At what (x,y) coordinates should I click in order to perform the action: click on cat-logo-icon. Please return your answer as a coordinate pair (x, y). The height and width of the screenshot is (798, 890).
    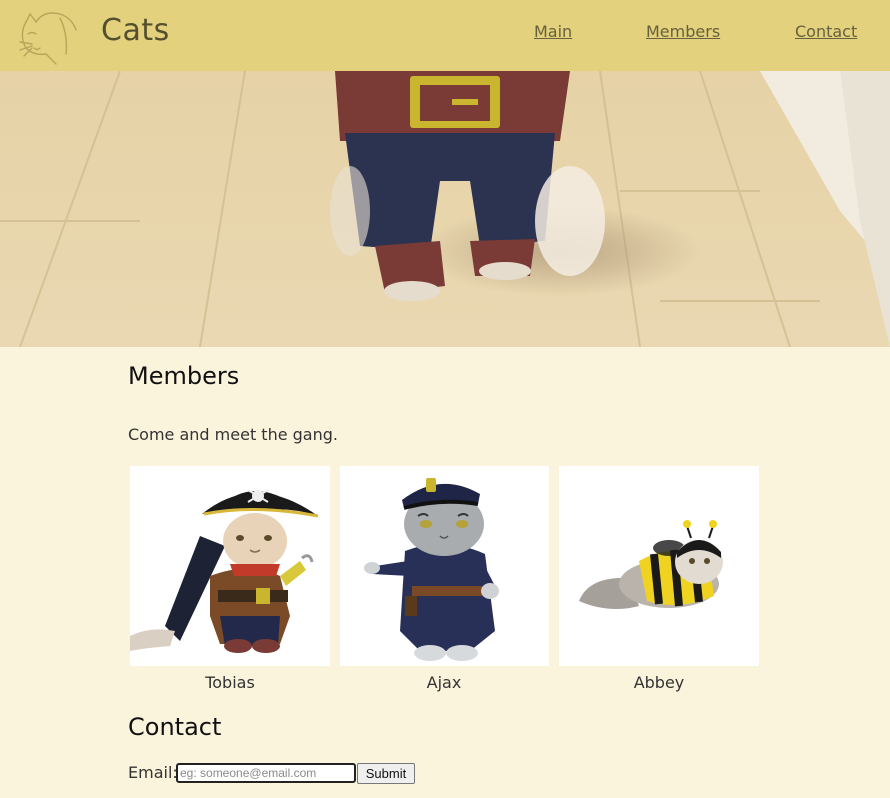
    Looking at the image, I should click on (48, 38).